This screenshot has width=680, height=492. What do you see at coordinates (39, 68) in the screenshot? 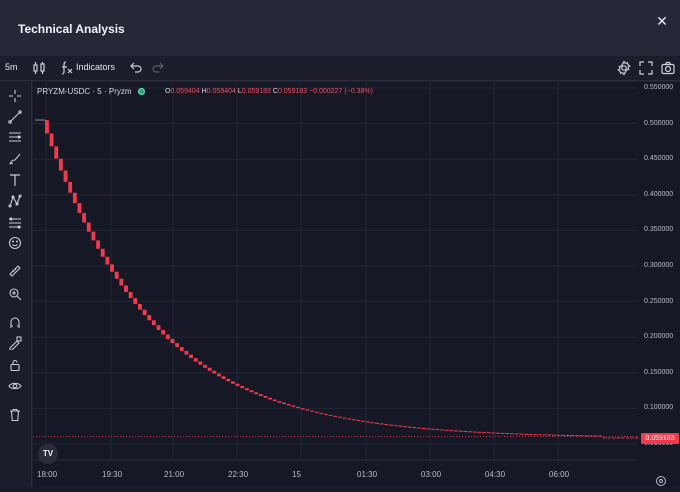
I see `candles-icon` at bounding box center [39, 68].